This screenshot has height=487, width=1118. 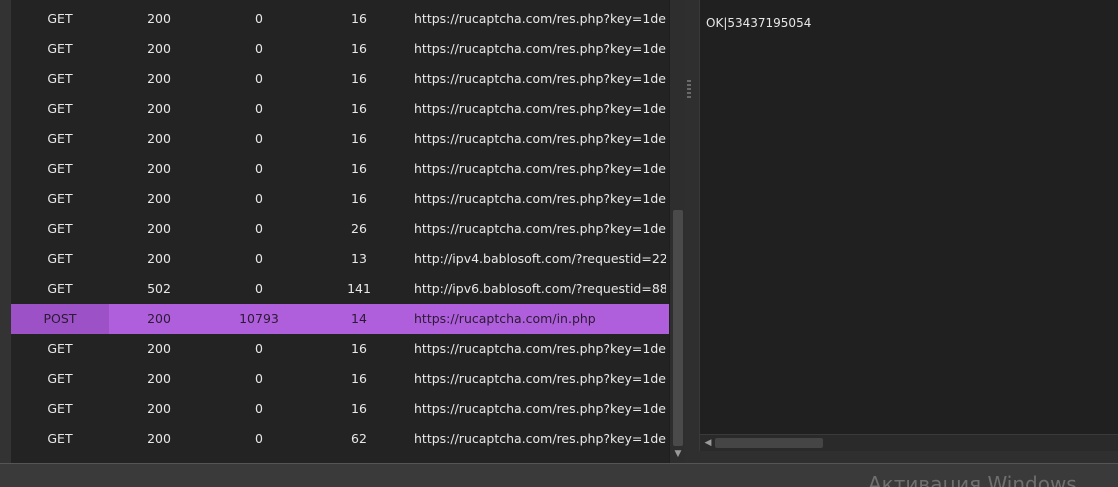 What do you see at coordinates (359, 438) in the screenshot?
I see `time-cell: 62` at bounding box center [359, 438].